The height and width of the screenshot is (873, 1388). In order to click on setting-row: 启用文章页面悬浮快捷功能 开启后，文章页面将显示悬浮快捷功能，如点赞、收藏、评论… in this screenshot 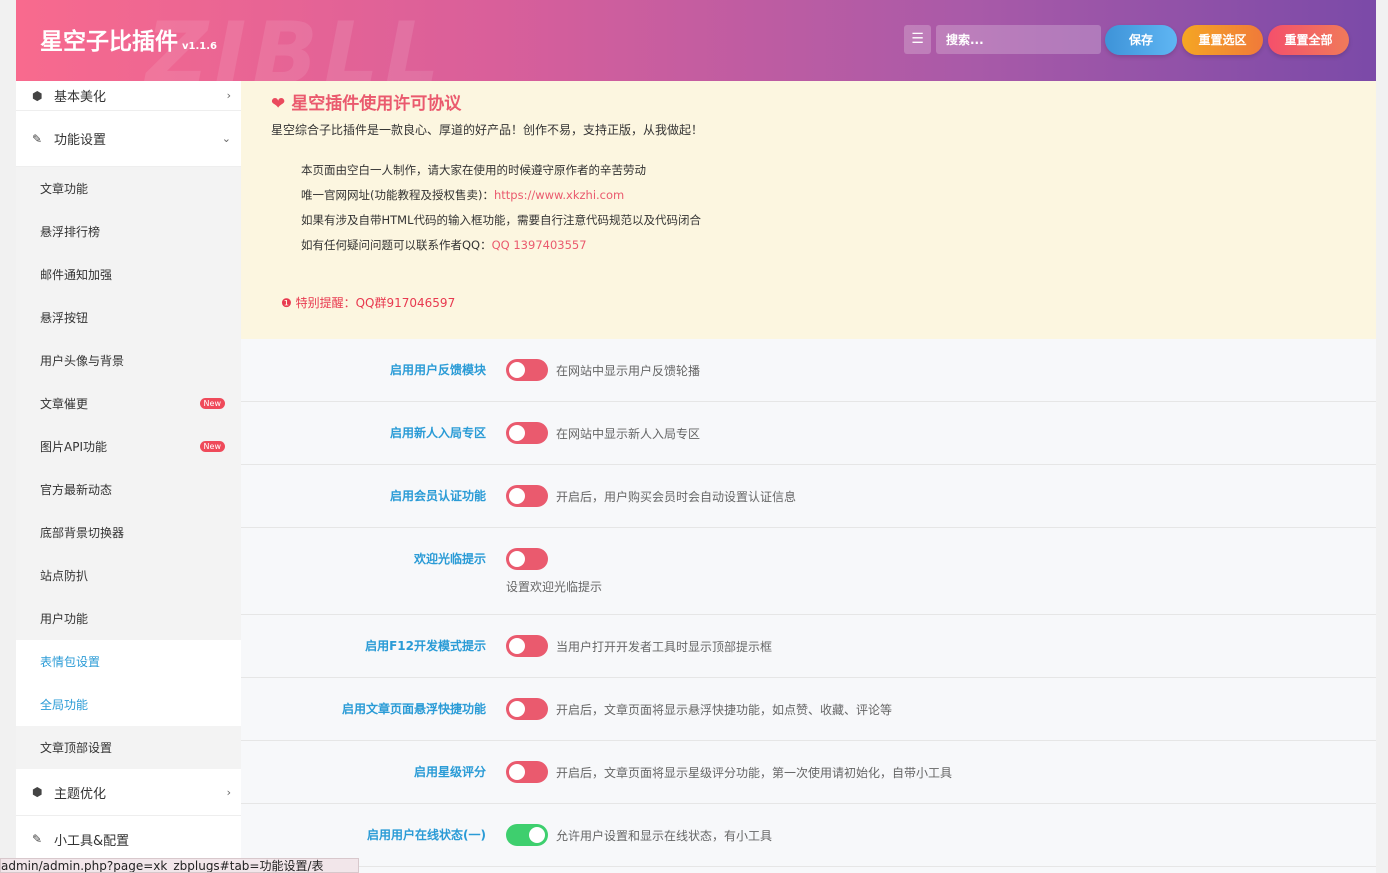, I will do `click(808, 709)`.